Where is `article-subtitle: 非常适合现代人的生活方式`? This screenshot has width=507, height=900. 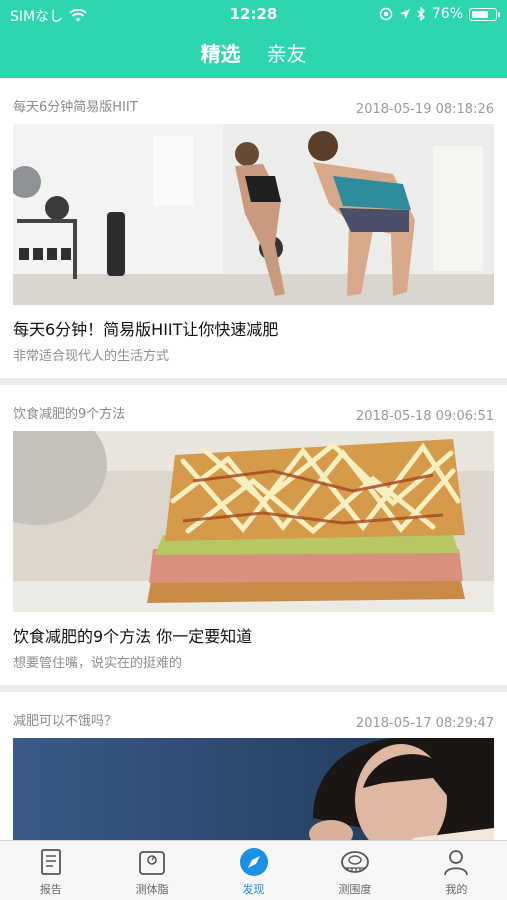 article-subtitle: 非常适合现代人的生活方式 is located at coordinates (91, 356).